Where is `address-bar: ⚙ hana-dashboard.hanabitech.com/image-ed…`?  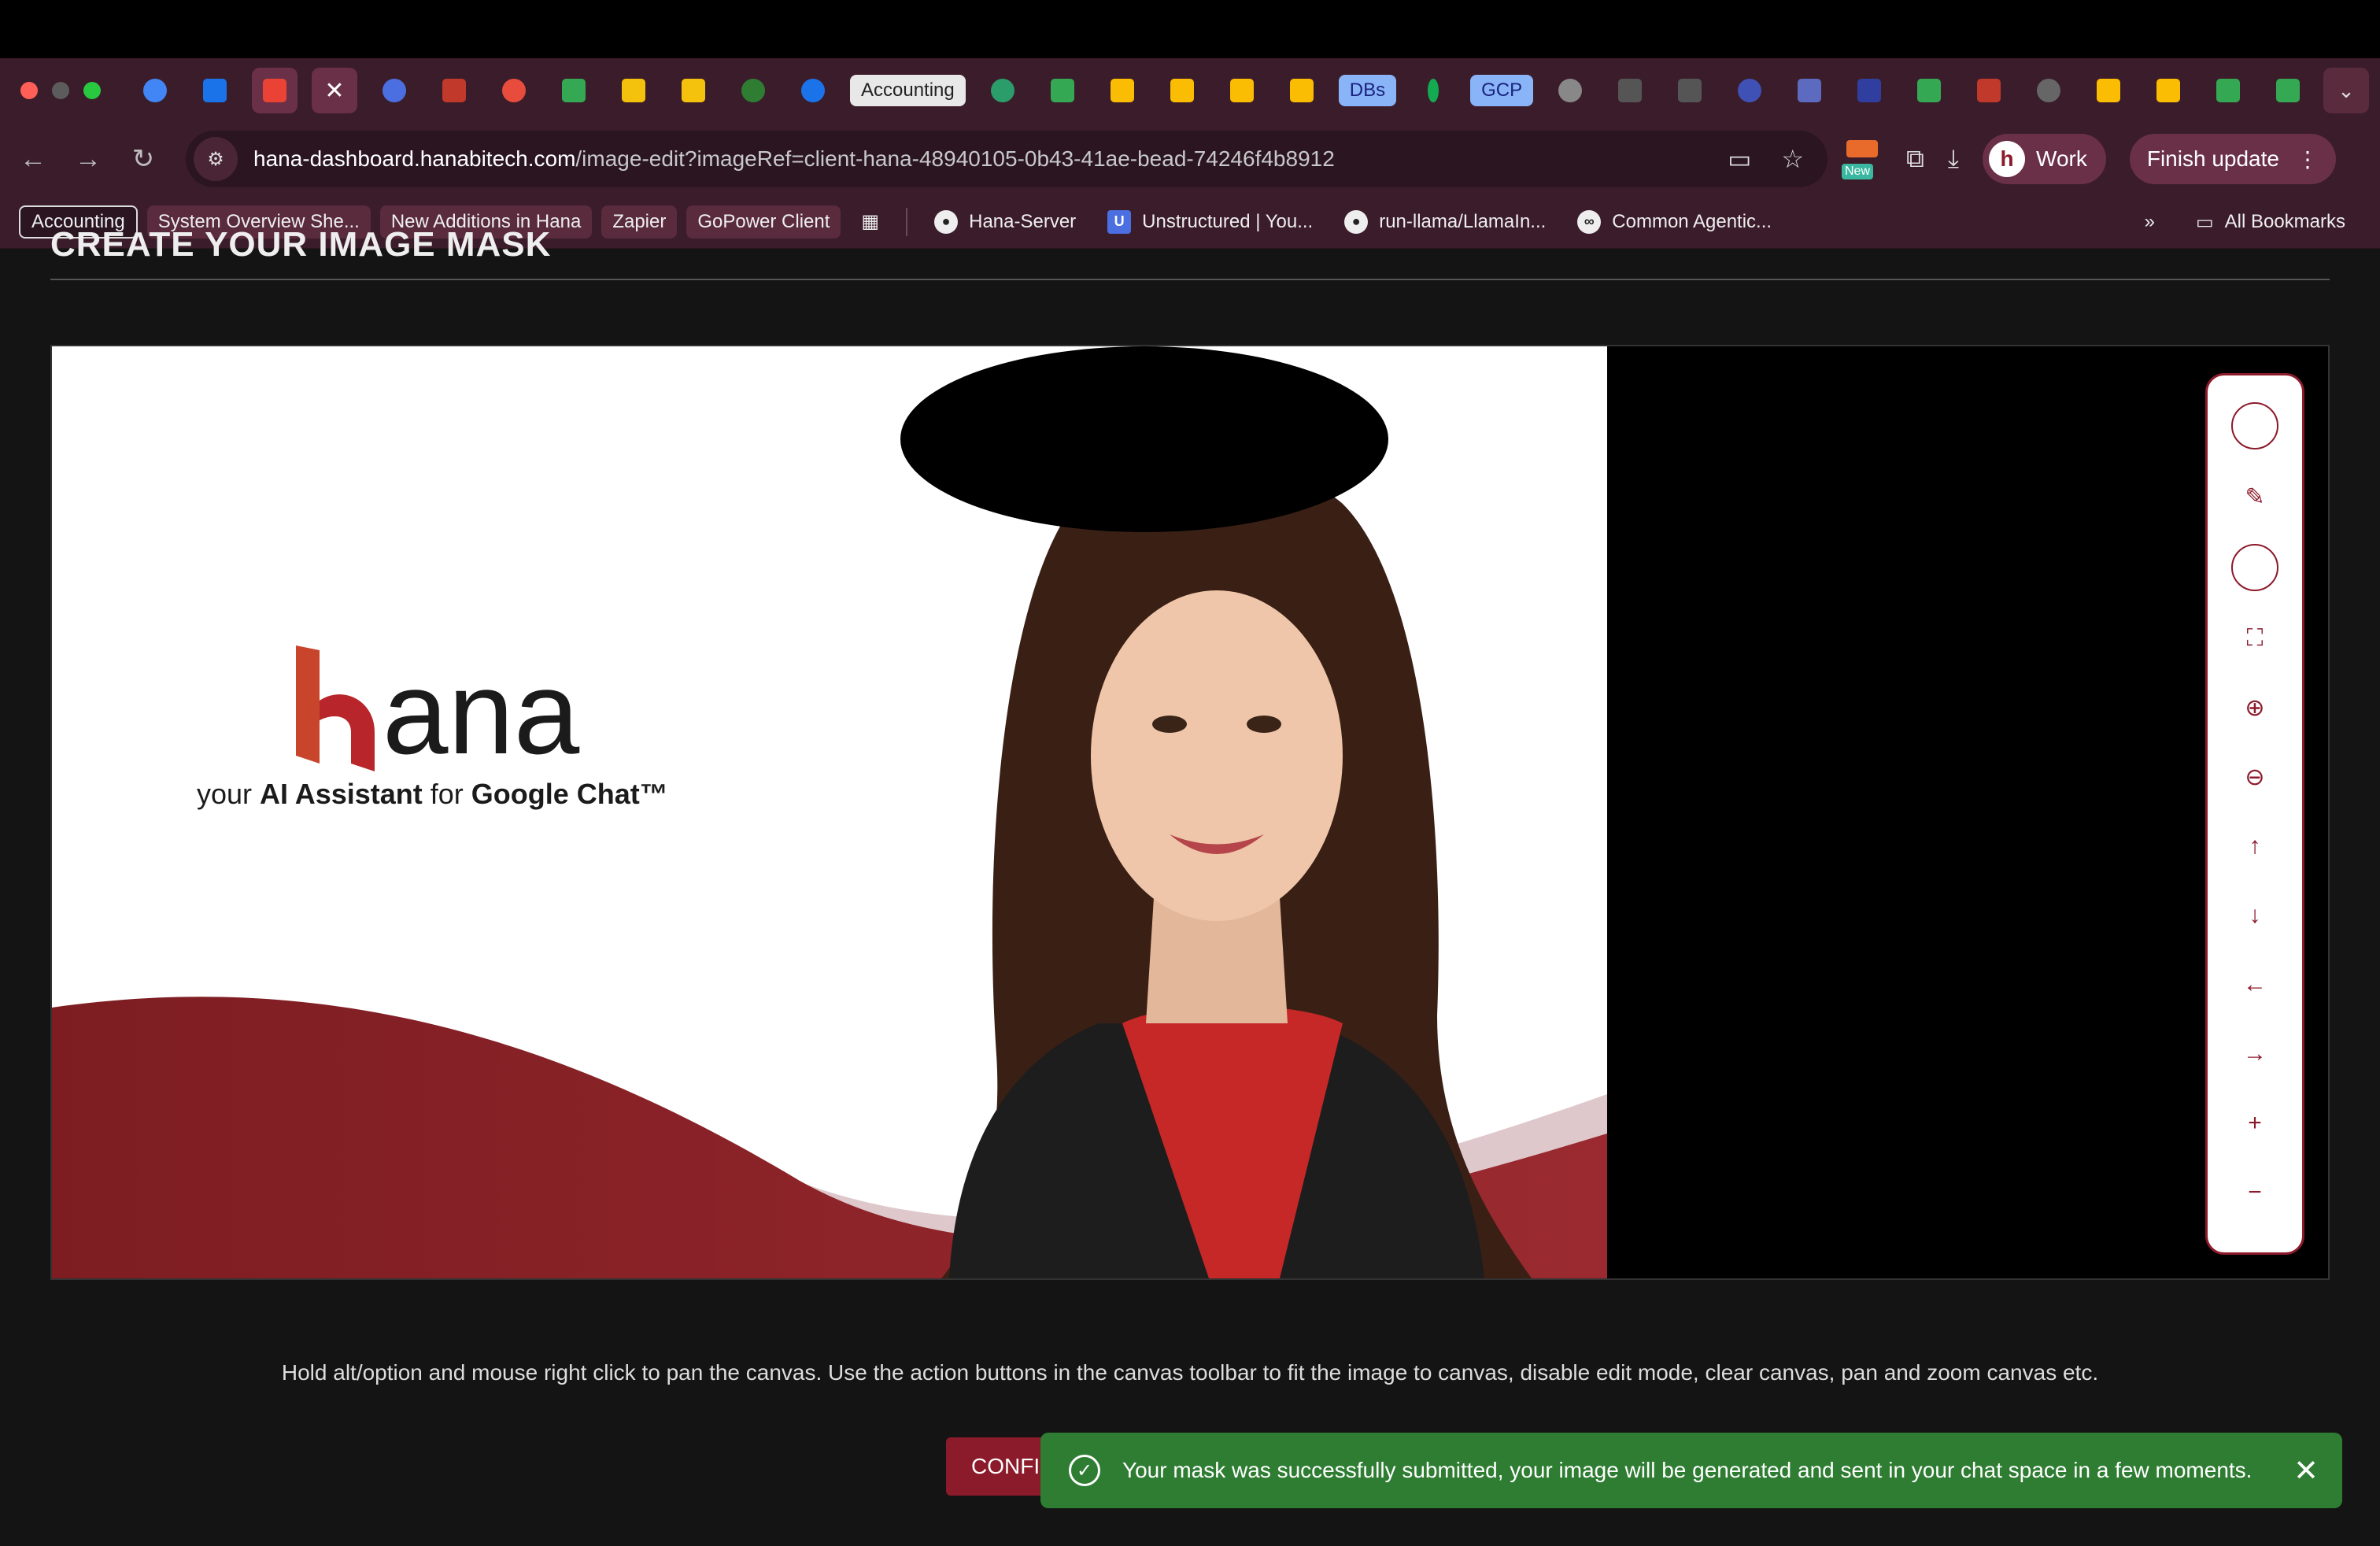
address-bar: ⚙ hana-dashboard.hanabitech.com/image-ed… is located at coordinates (1007, 159).